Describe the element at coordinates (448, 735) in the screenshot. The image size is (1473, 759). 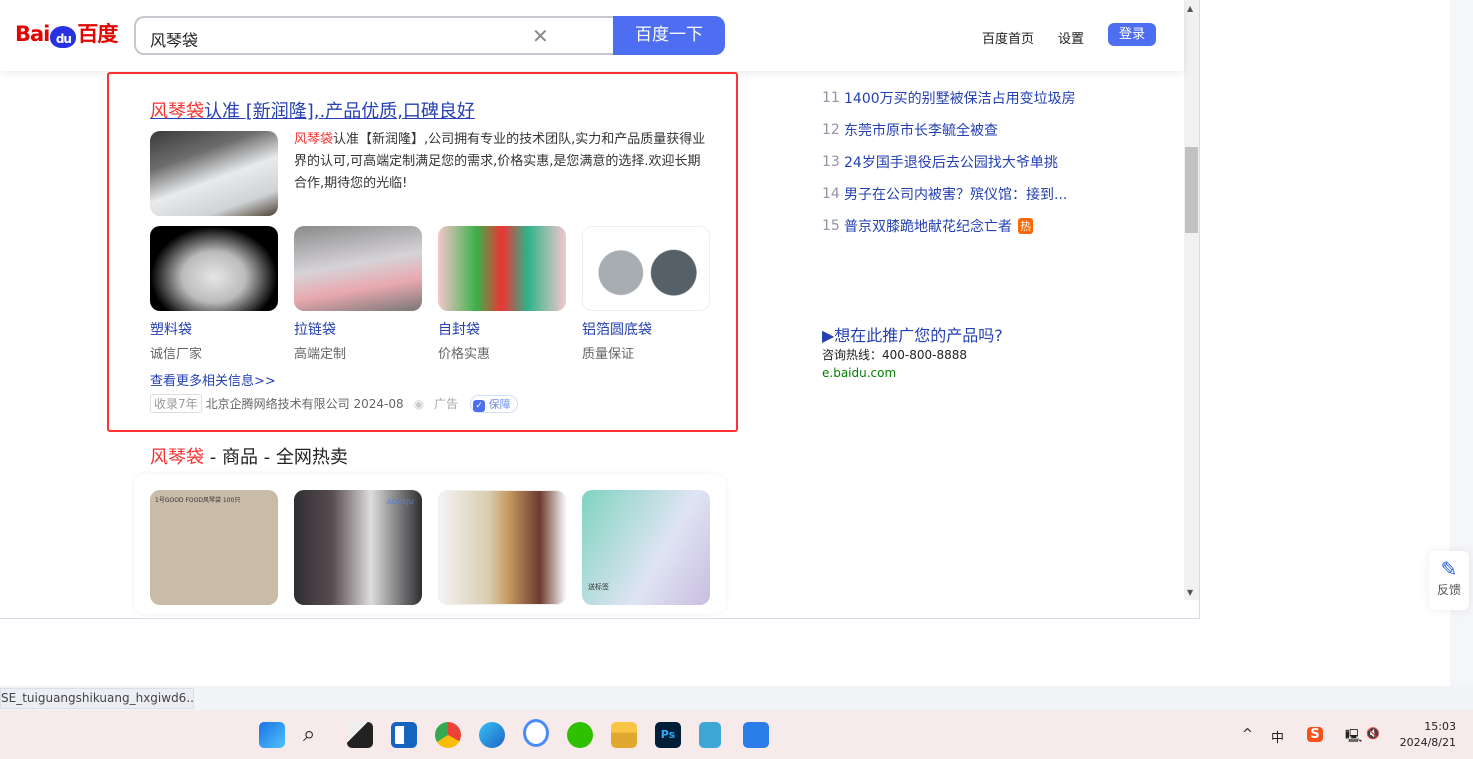
I see `chrome-icon` at that location.